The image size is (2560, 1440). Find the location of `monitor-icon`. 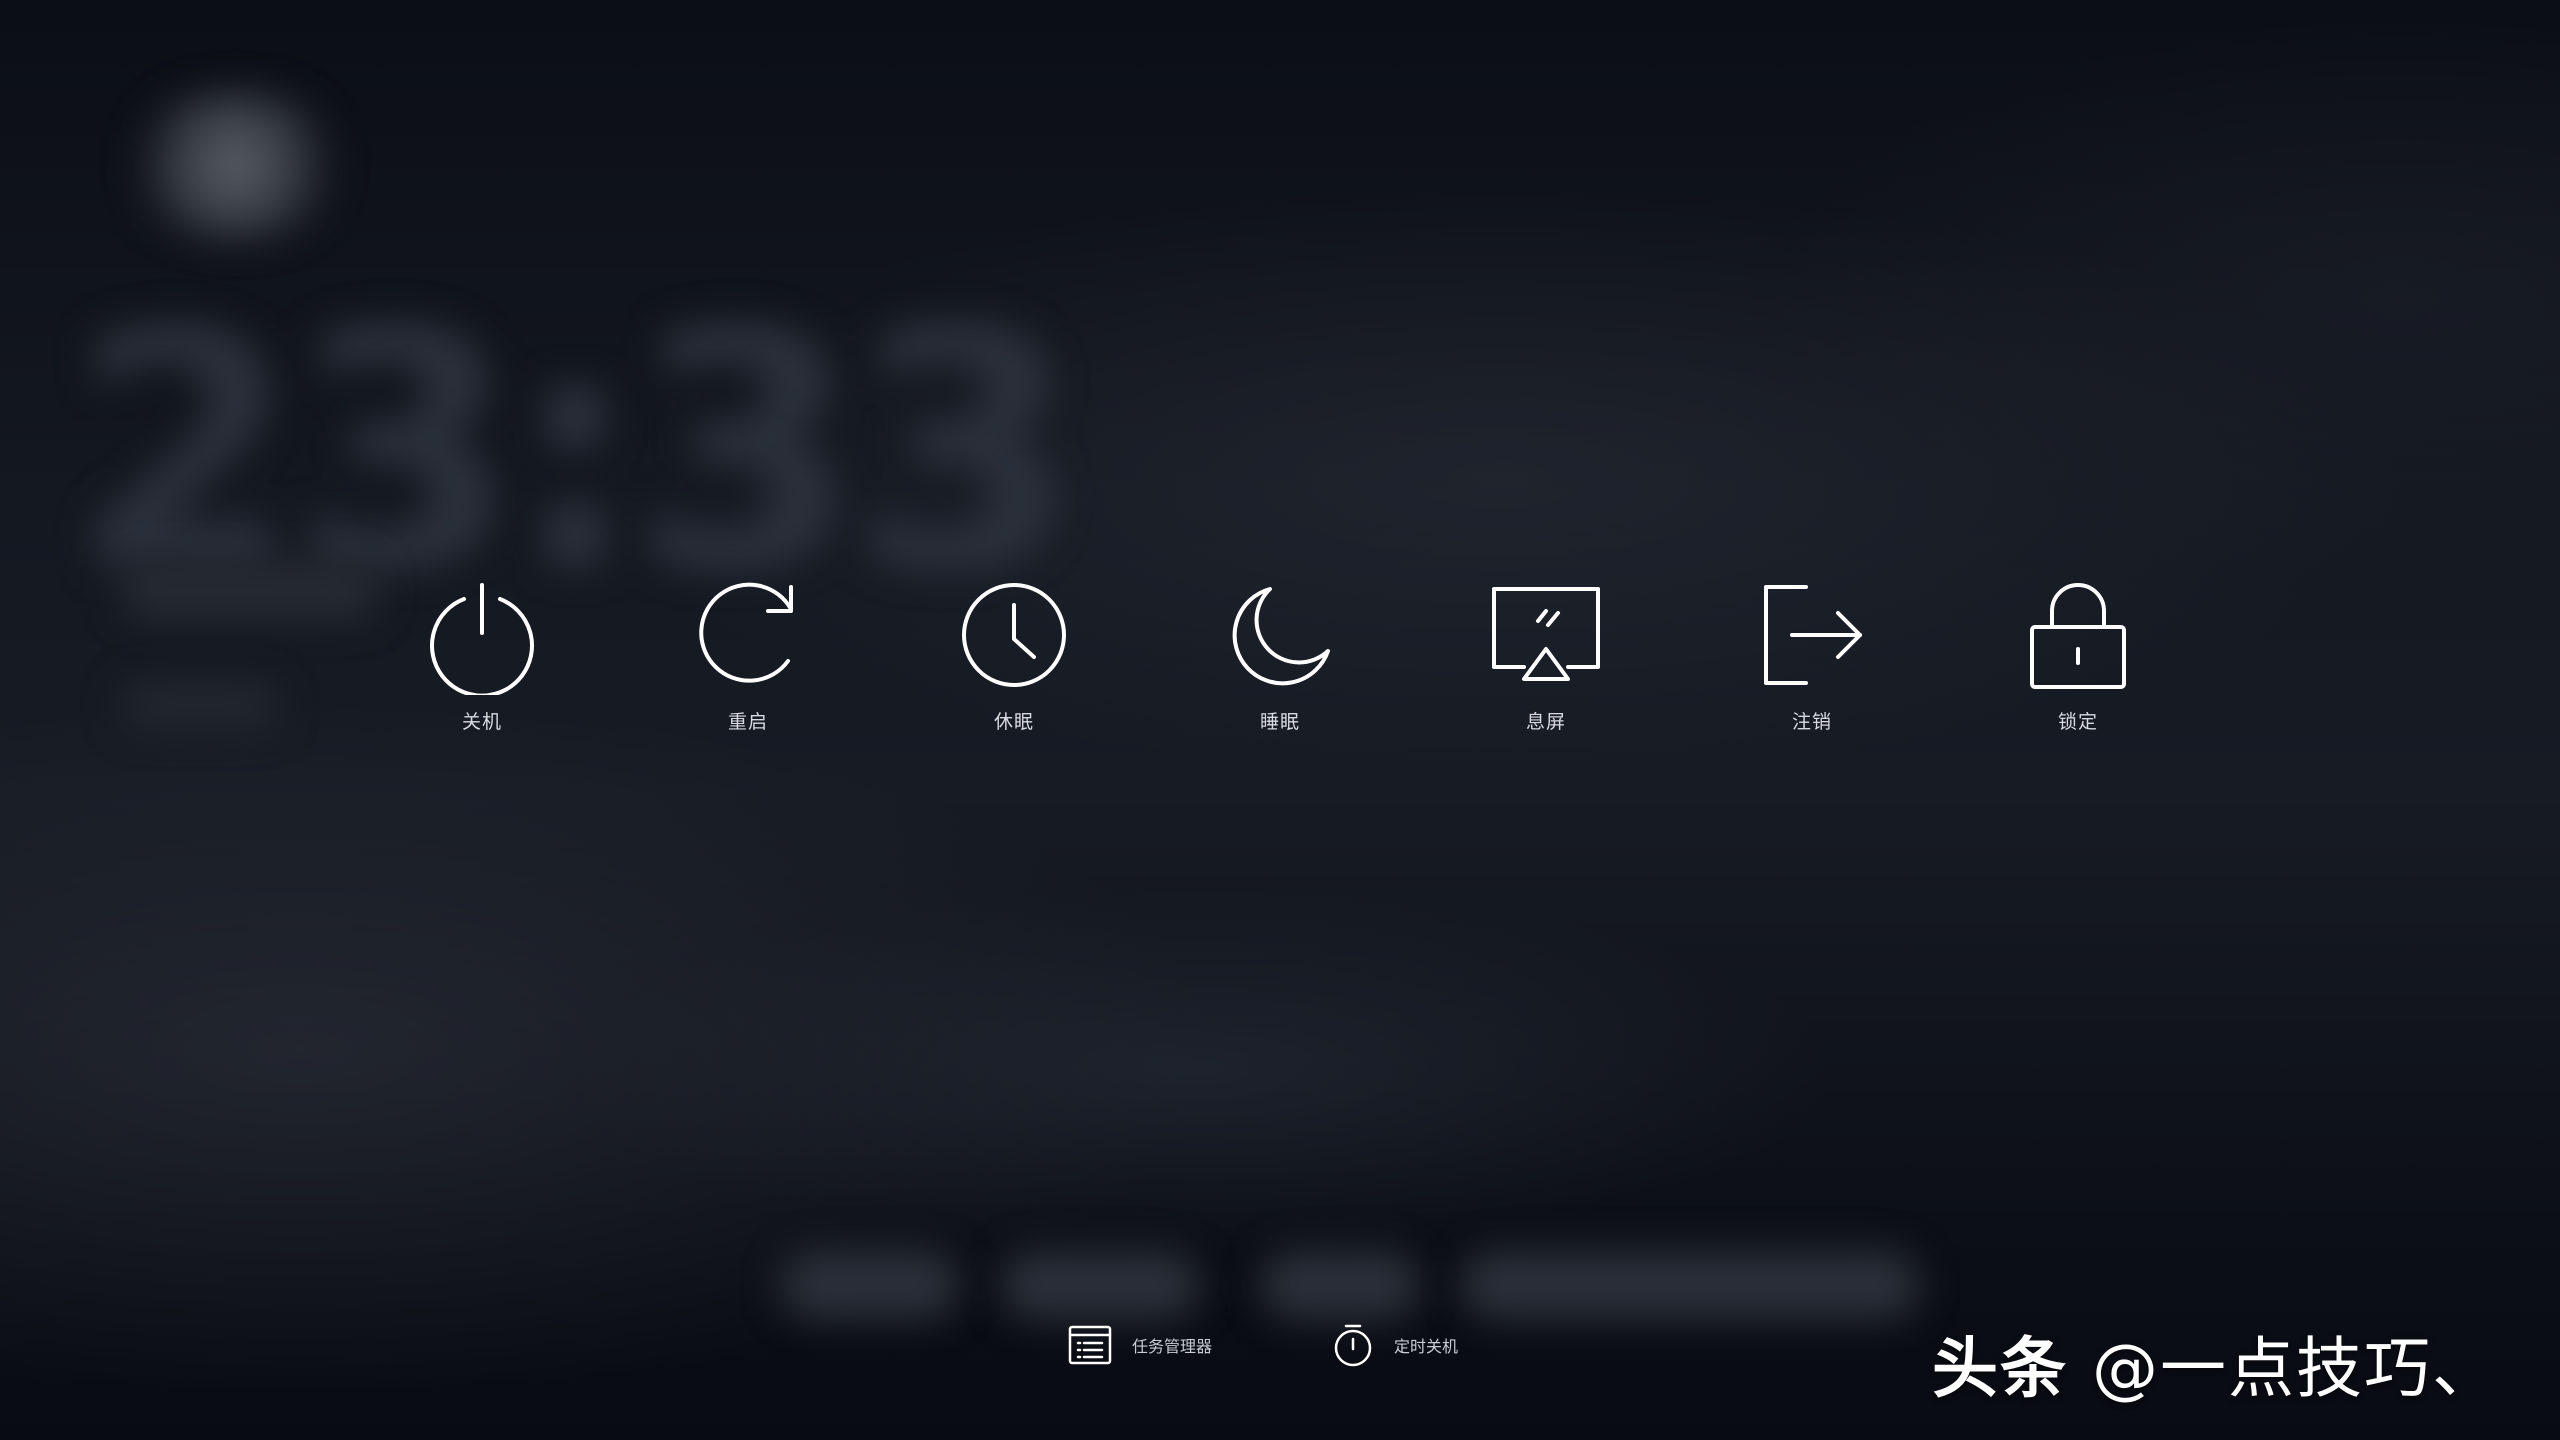

monitor-icon is located at coordinates (1546, 635).